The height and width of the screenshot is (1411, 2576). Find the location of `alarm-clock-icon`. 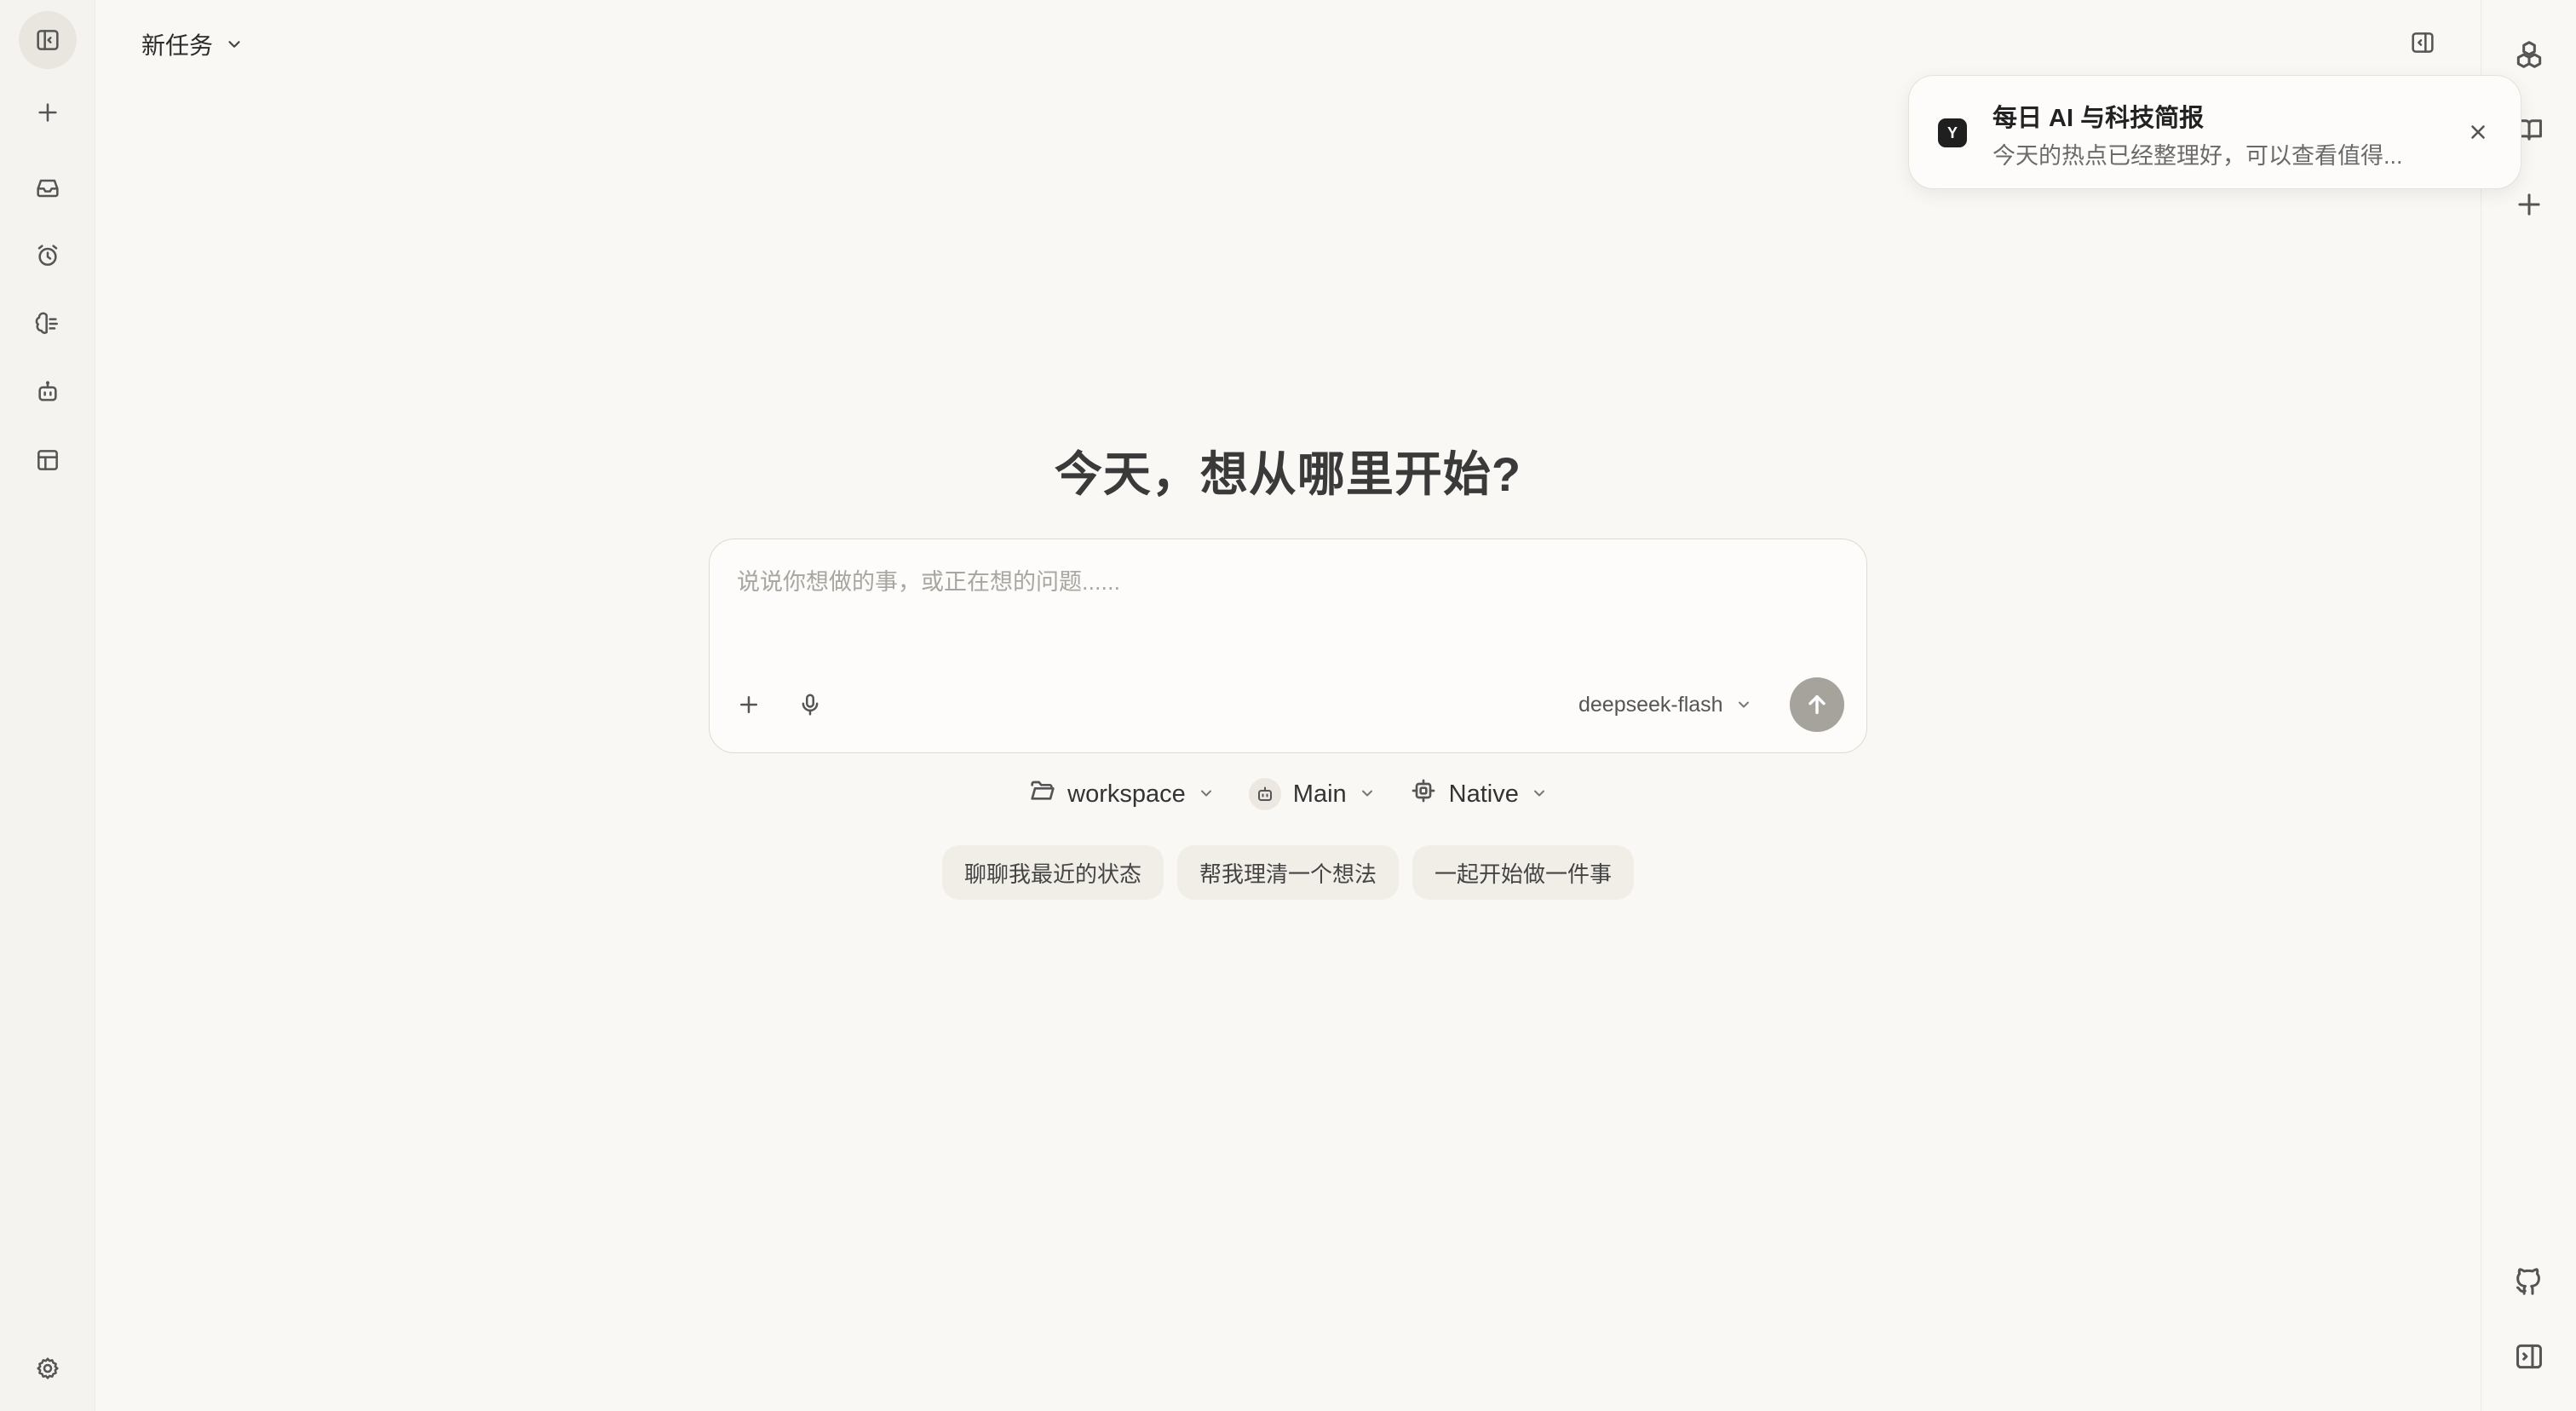

alarm-clock-icon is located at coordinates (48, 255).